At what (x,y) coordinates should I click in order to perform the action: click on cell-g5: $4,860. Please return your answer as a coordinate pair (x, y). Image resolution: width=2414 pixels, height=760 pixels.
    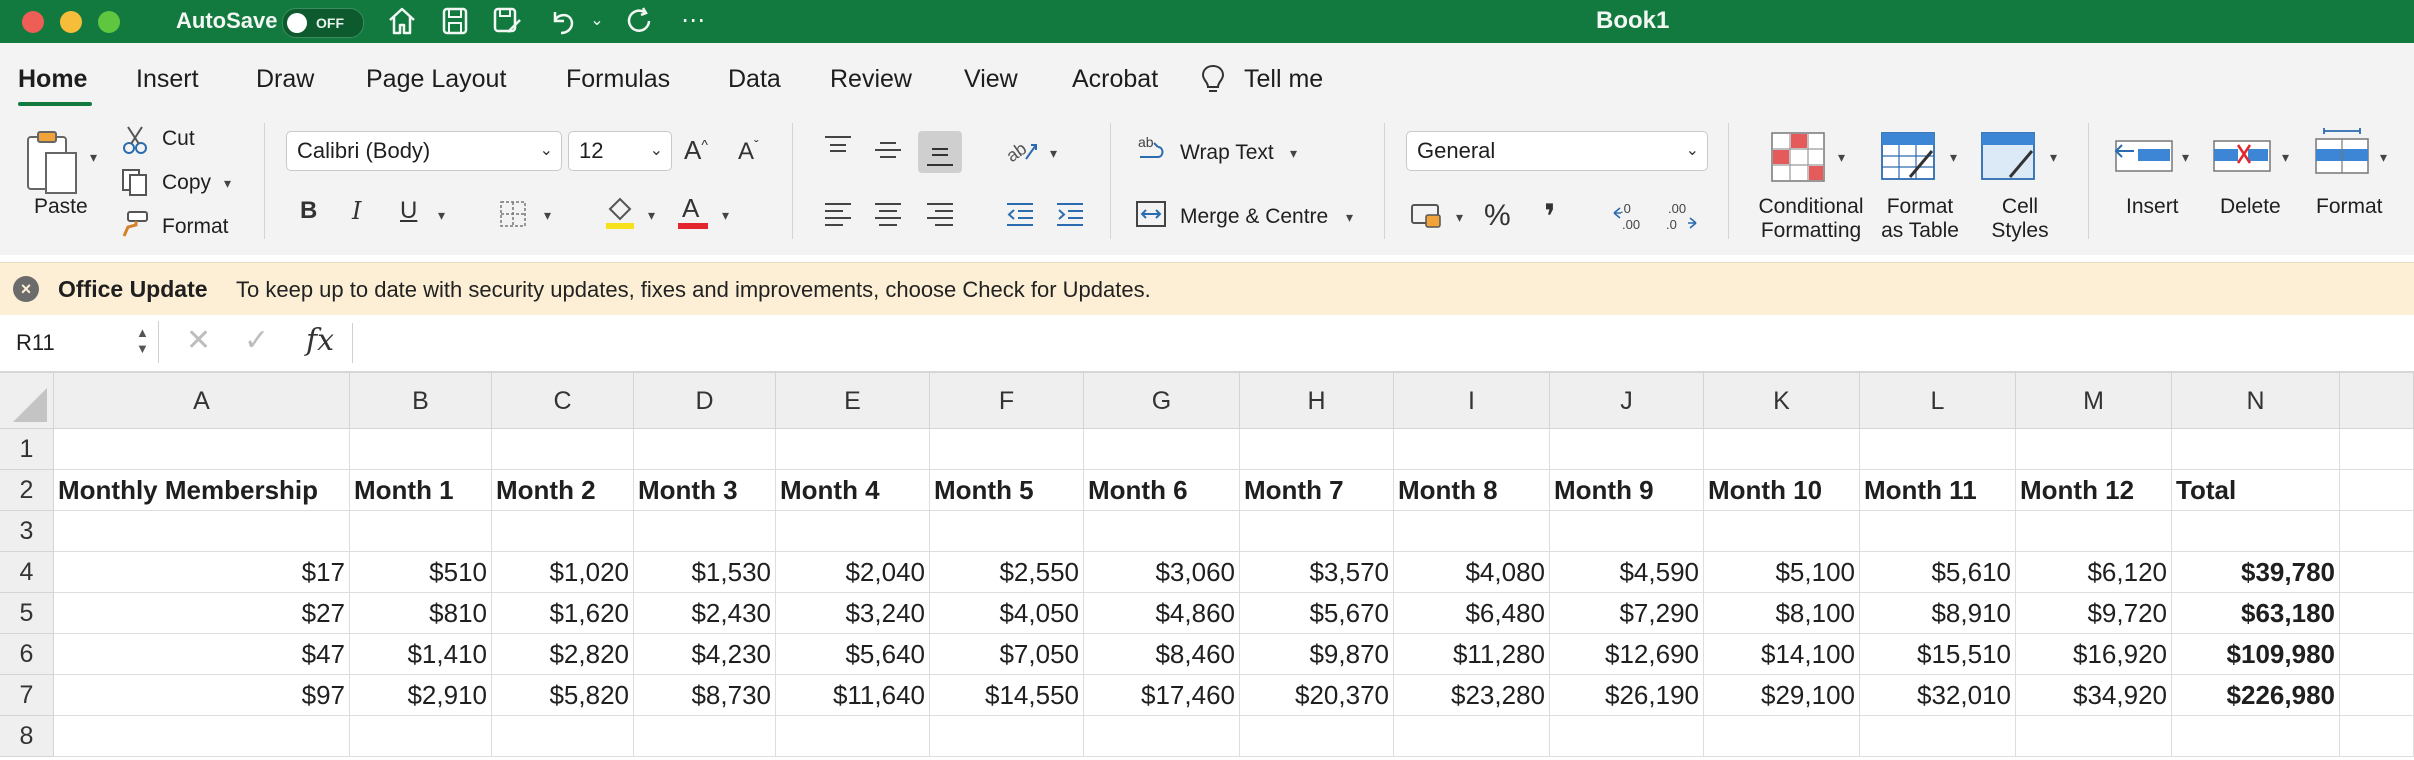
    Looking at the image, I should click on (1162, 613).